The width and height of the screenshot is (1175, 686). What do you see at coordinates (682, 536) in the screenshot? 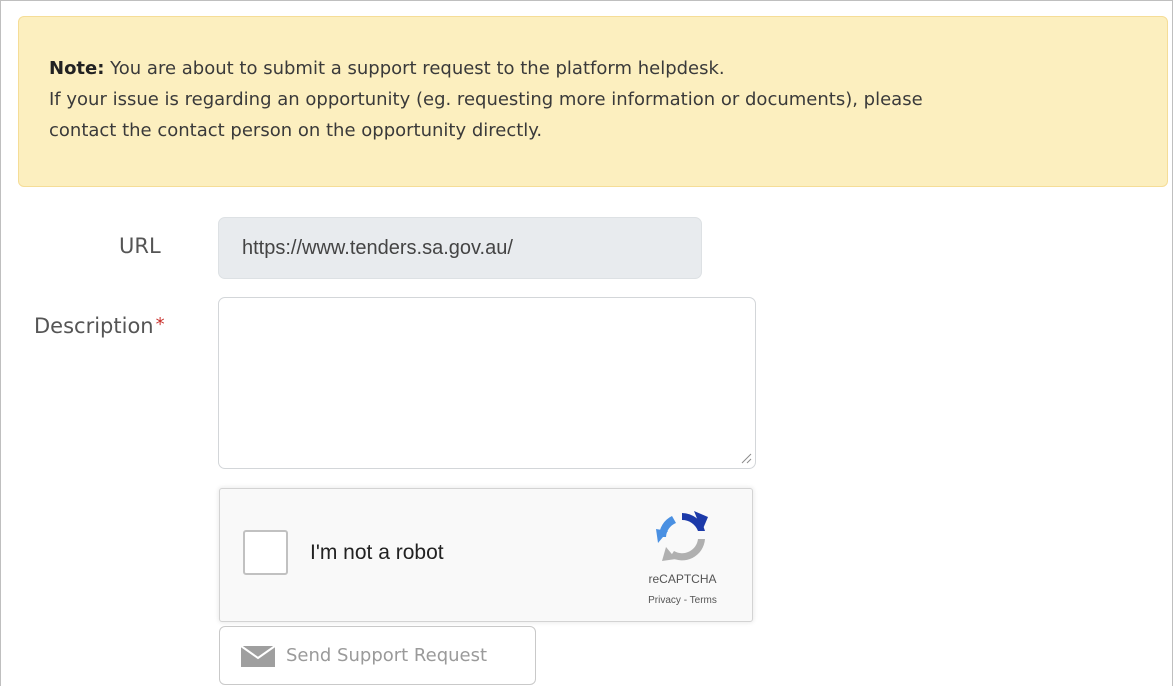
I see `recaptcha-logo-icon` at bounding box center [682, 536].